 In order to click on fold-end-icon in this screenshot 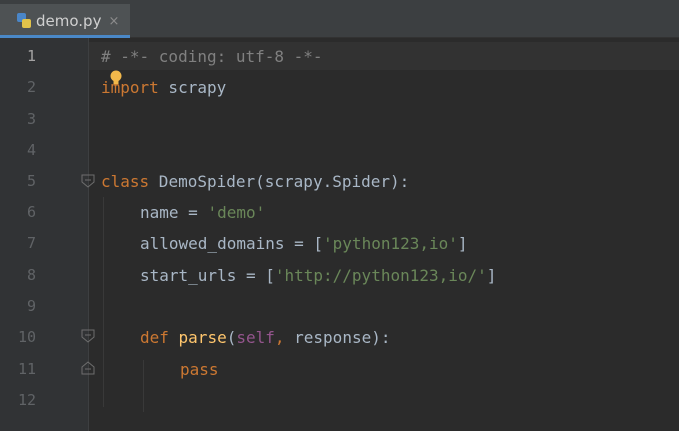, I will do `click(88, 368)`.